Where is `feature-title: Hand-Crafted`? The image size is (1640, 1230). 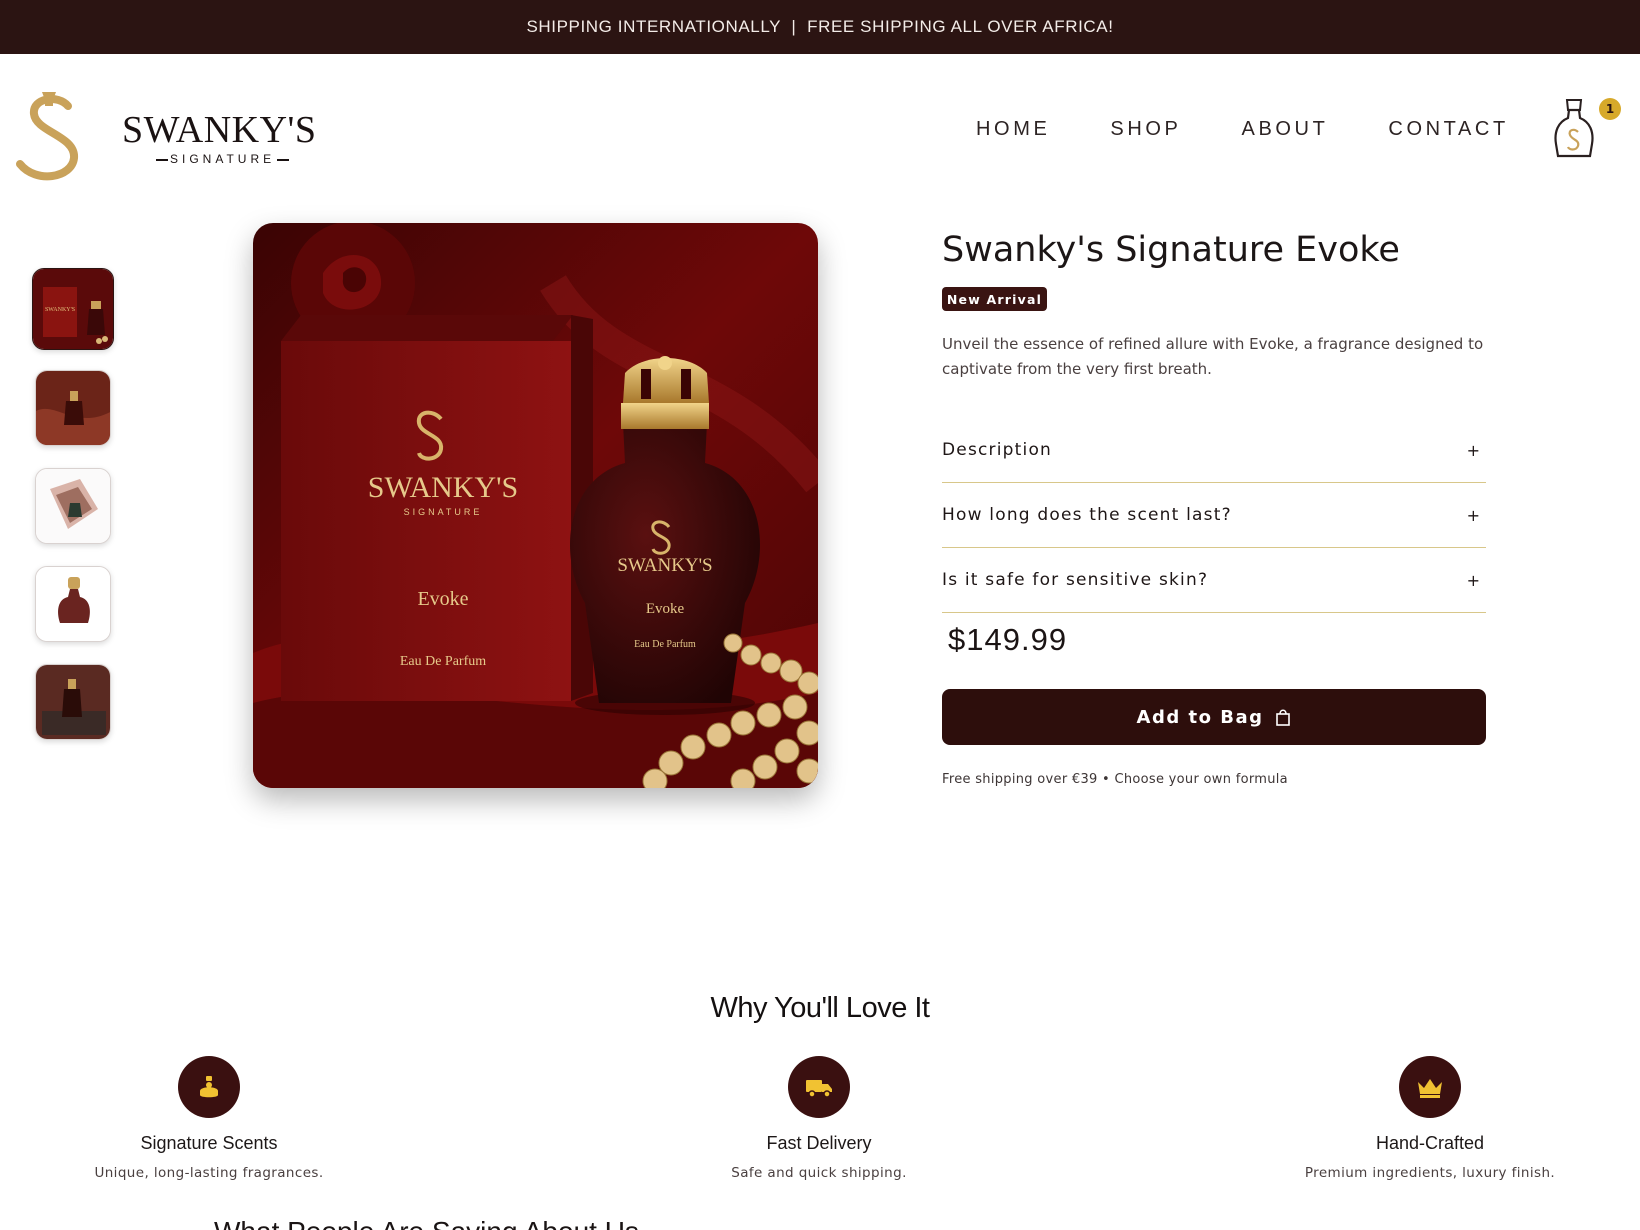
feature-title: Hand-Crafted is located at coordinates (1430, 1143).